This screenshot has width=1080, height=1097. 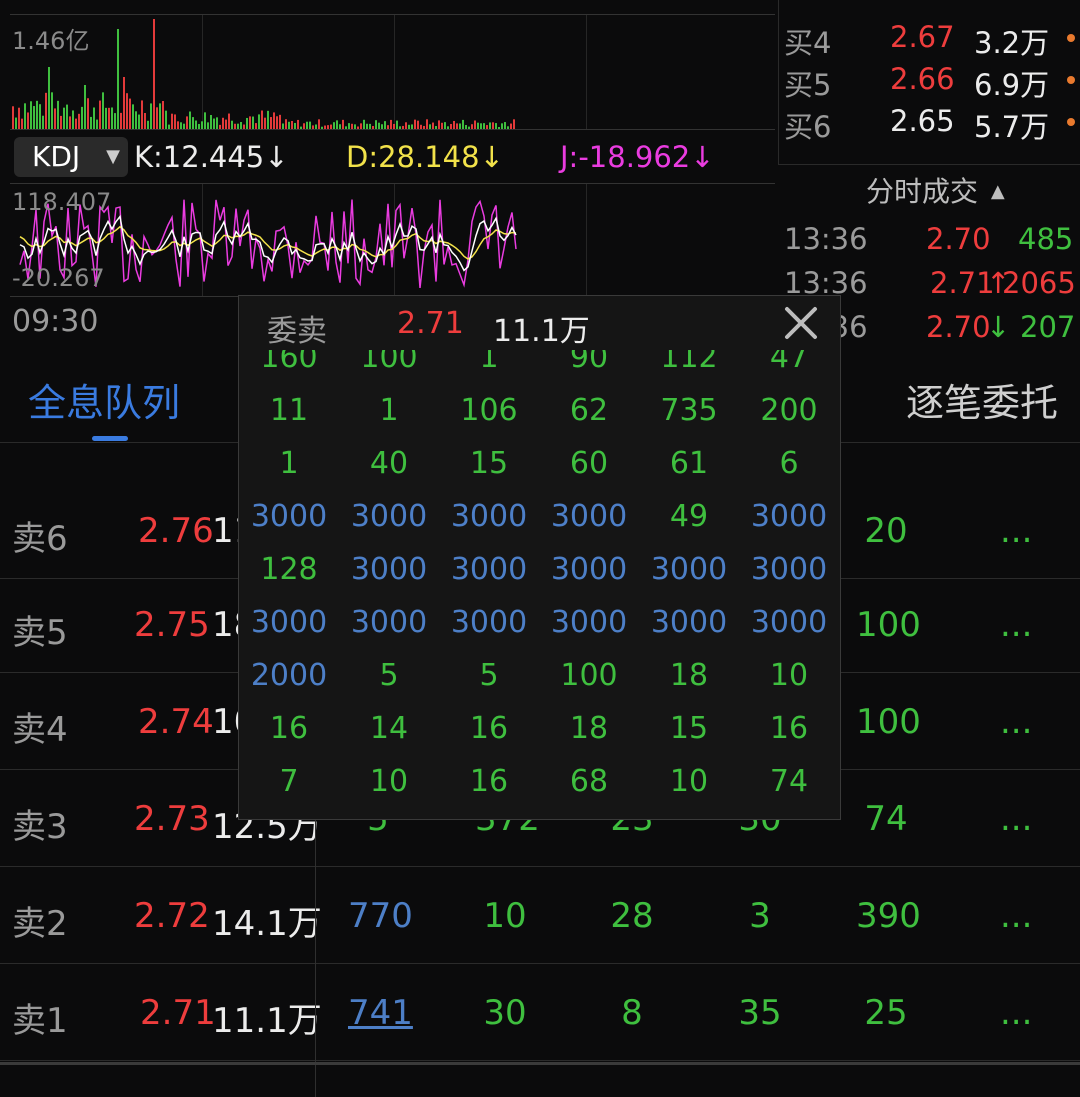 What do you see at coordinates (55, 321) in the screenshot?
I see `chart-time-start: 09:30` at bounding box center [55, 321].